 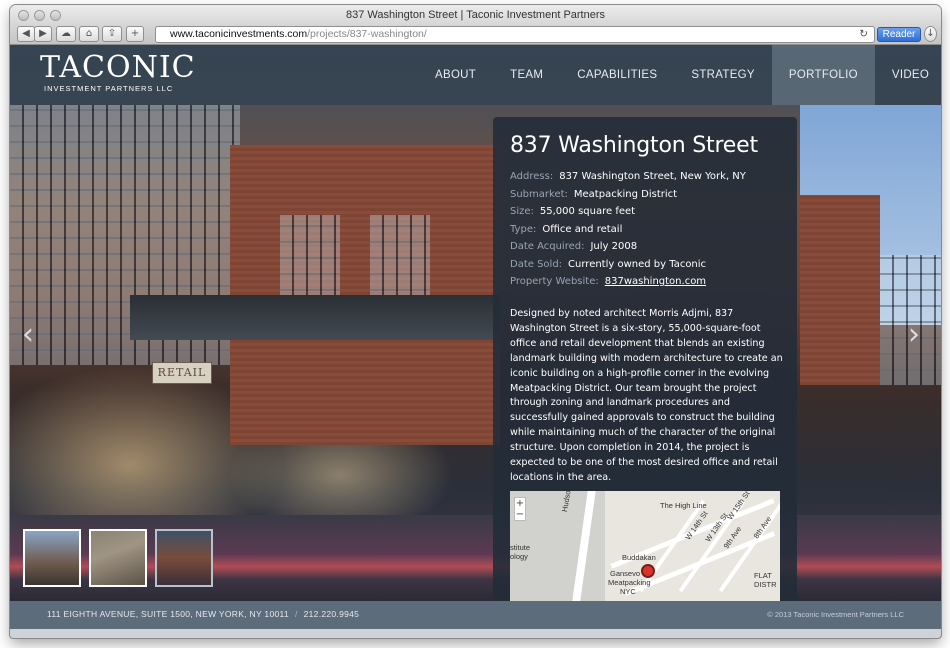 What do you see at coordinates (520, 503) in the screenshot?
I see `zoom-in-button: +` at bounding box center [520, 503].